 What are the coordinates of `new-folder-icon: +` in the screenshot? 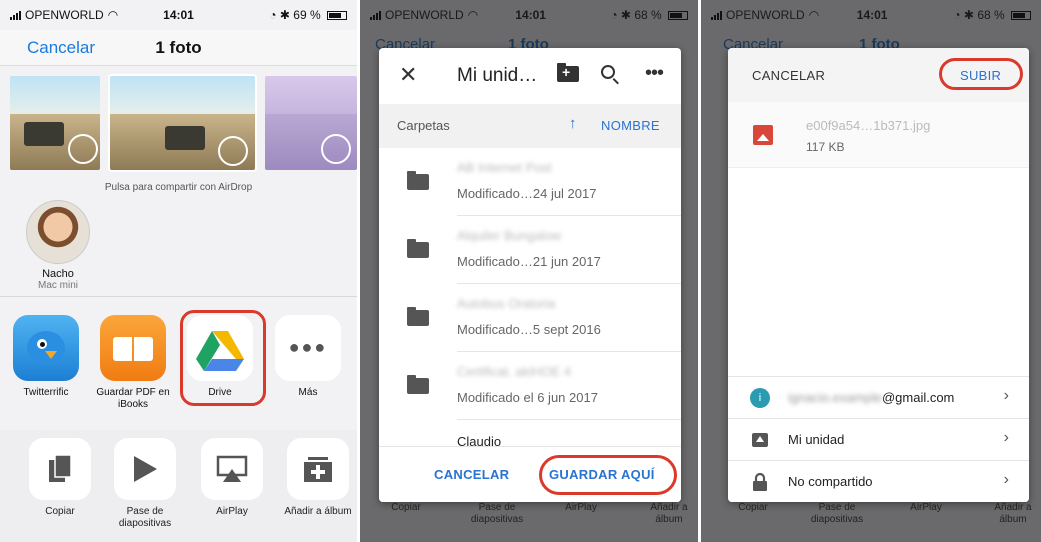 It's located at (568, 72).